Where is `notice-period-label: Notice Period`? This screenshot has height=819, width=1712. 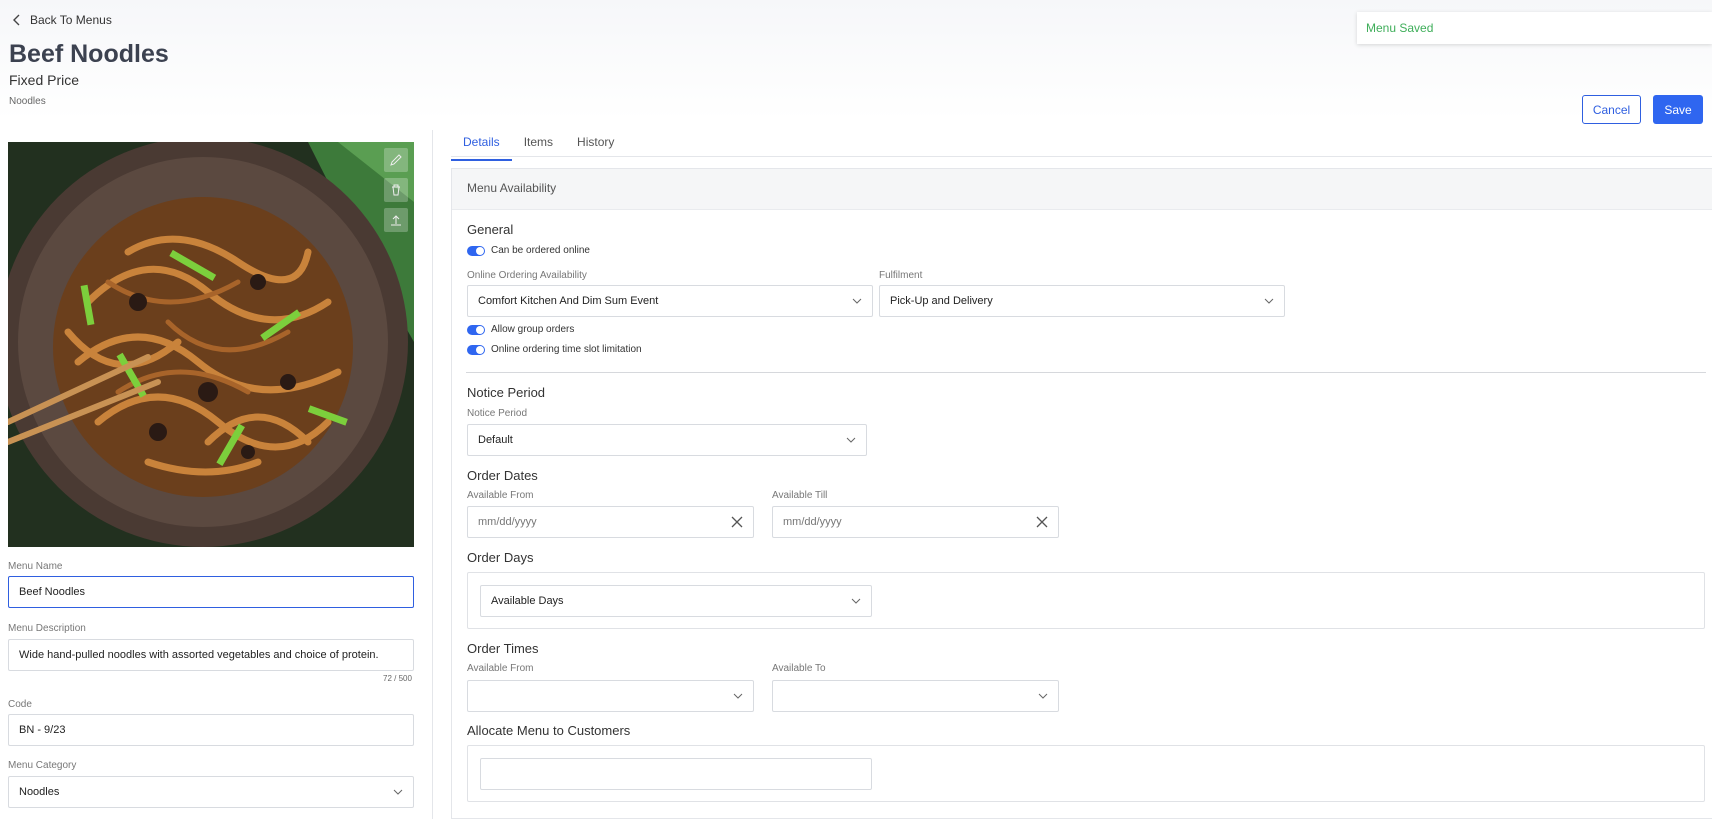
notice-period-label: Notice Period is located at coordinates (497, 413).